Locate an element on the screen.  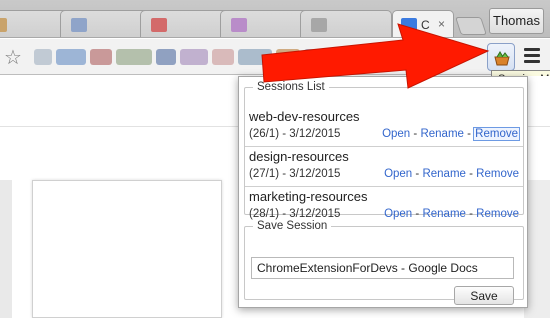
session-date: (27/1) - 3/12/2015 is located at coordinates (295, 174).